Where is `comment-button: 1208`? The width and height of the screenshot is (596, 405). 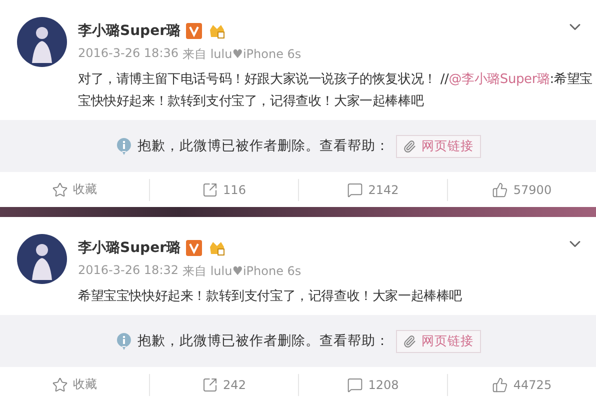 comment-button: 1208 is located at coordinates (373, 384).